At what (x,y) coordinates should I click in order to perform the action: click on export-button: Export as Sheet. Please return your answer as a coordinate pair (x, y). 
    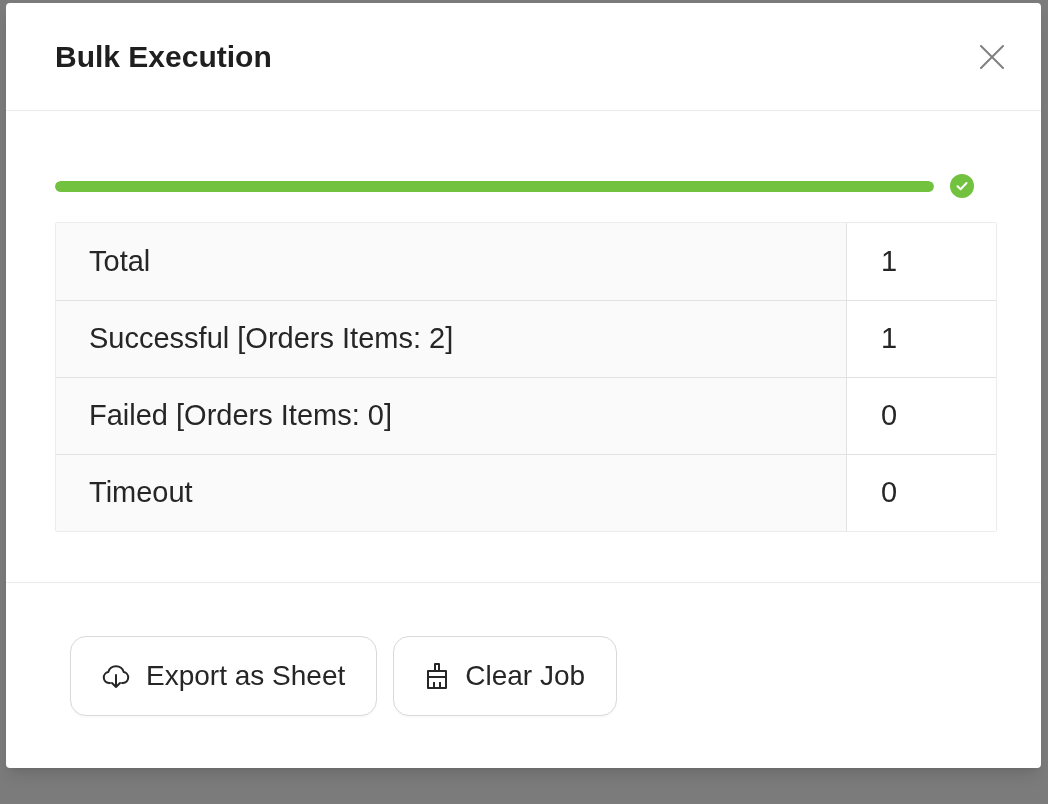
    Looking at the image, I should click on (224, 675).